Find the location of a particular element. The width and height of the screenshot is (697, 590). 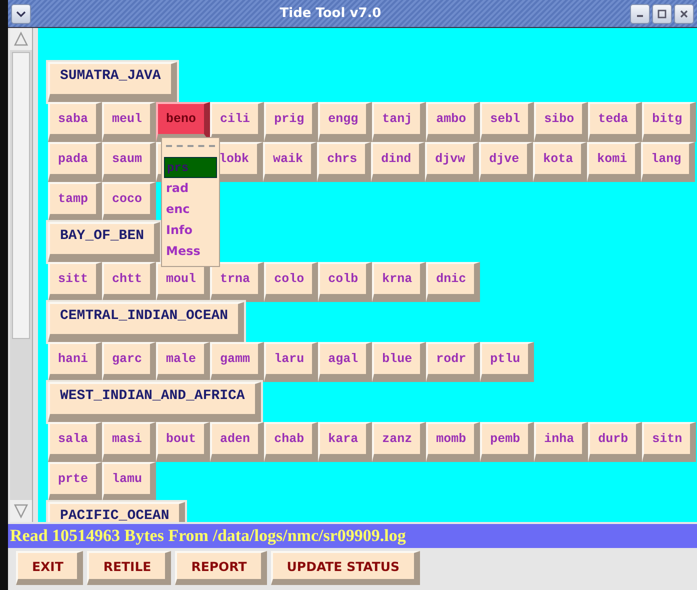

station-button: zanz is located at coordinates (399, 442).